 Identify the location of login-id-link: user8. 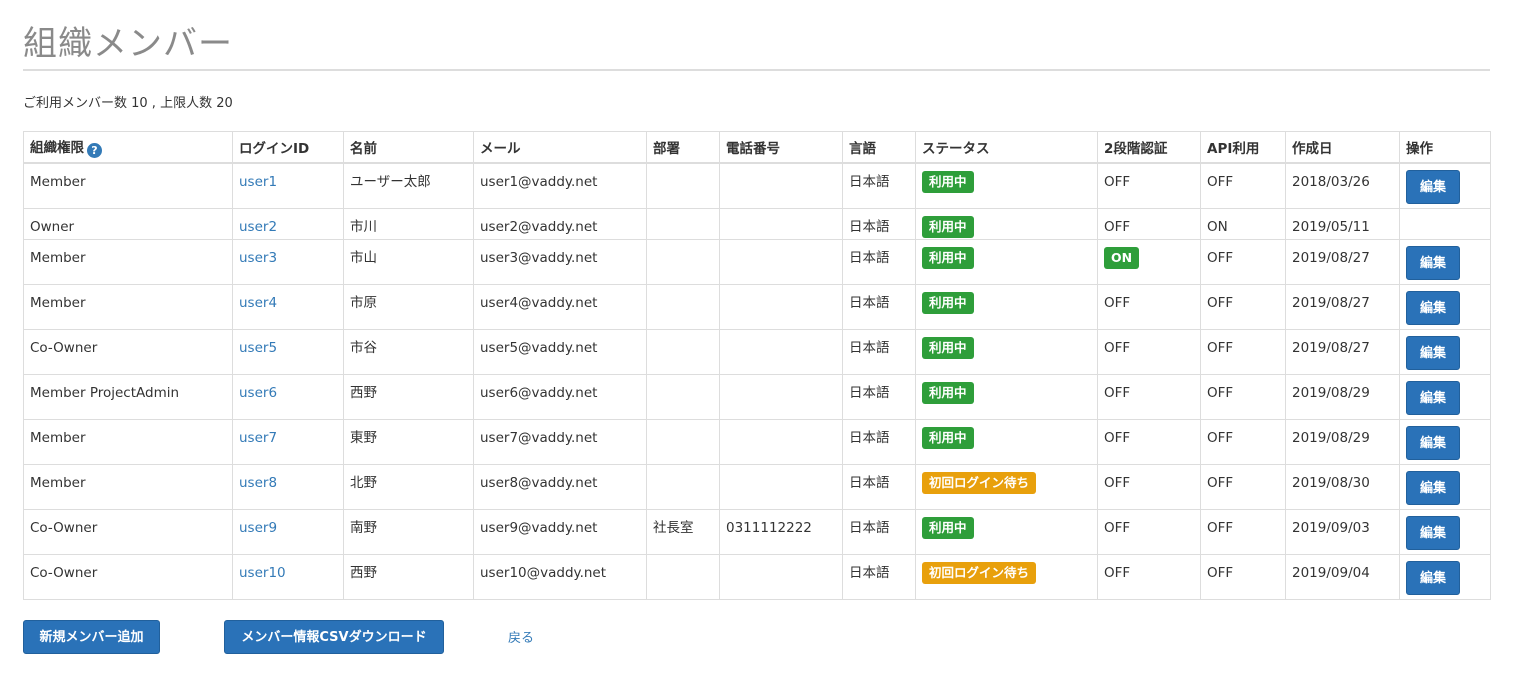
(258, 483).